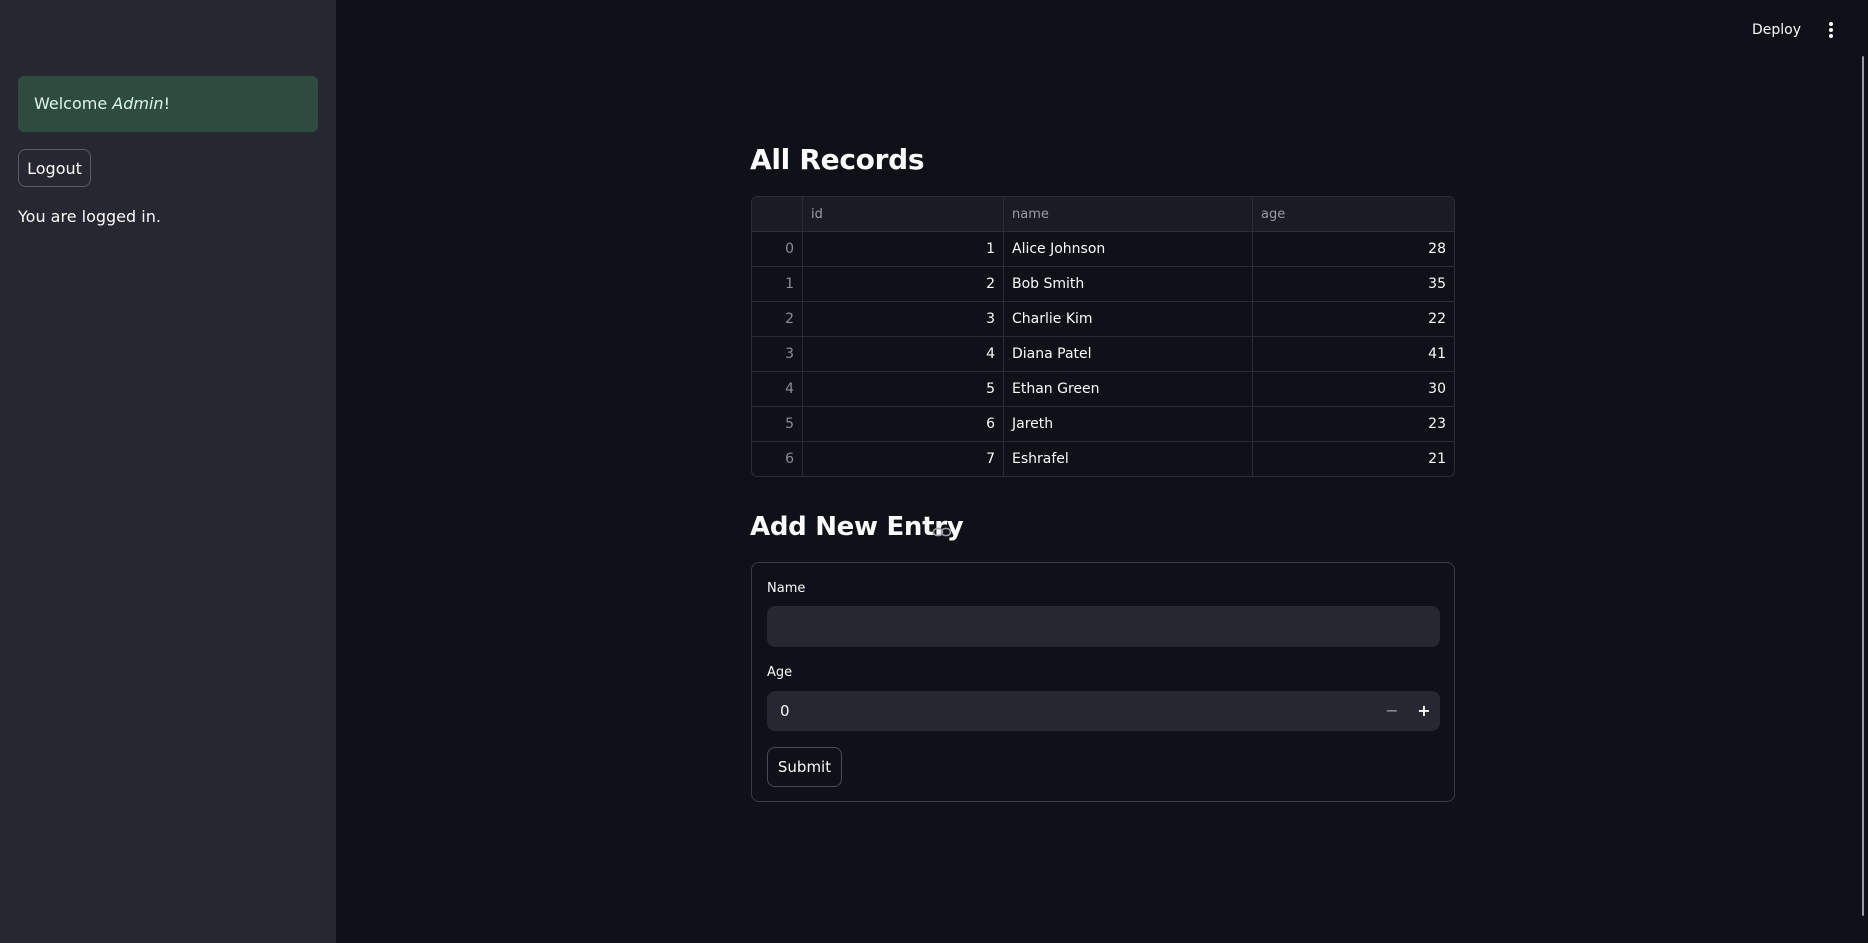 Image resolution: width=1868 pixels, height=943 pixels. What do you see at coordinates (1128, 459) in the screenshot?
I see `name-cell: Eshrafel` at bounding box center [1128, 459].